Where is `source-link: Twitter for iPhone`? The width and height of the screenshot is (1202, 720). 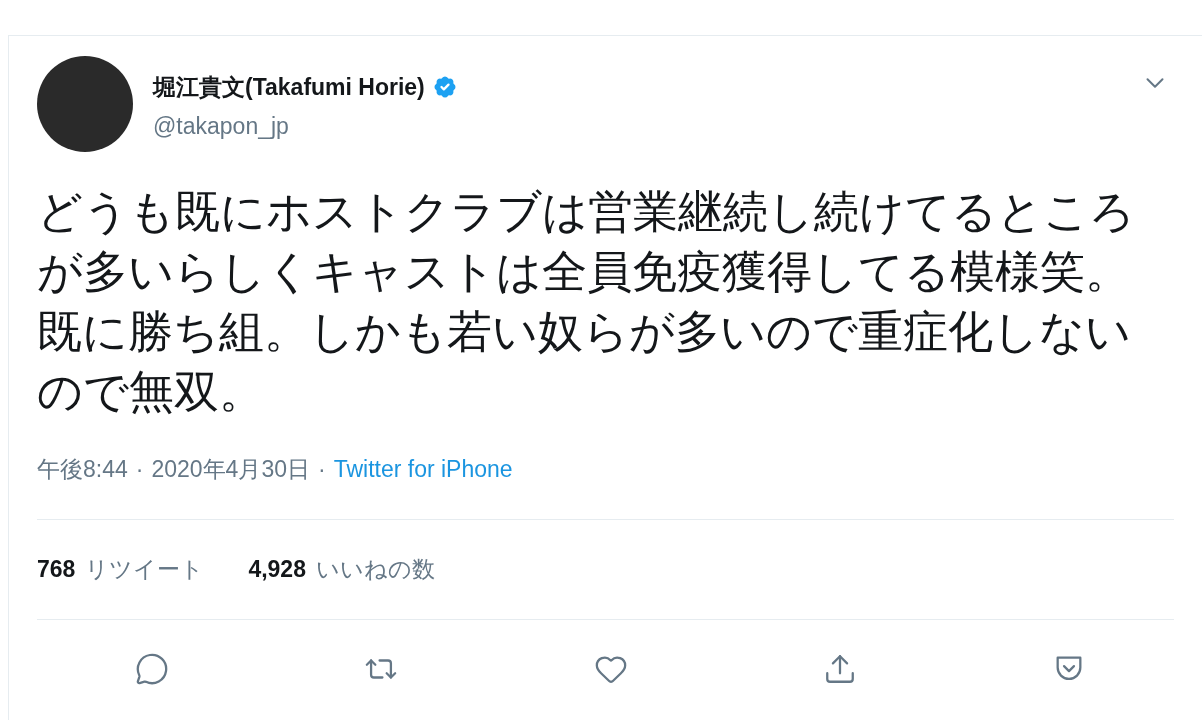
source-link: Twitter for iPhone is located at coordinates (423, 469).